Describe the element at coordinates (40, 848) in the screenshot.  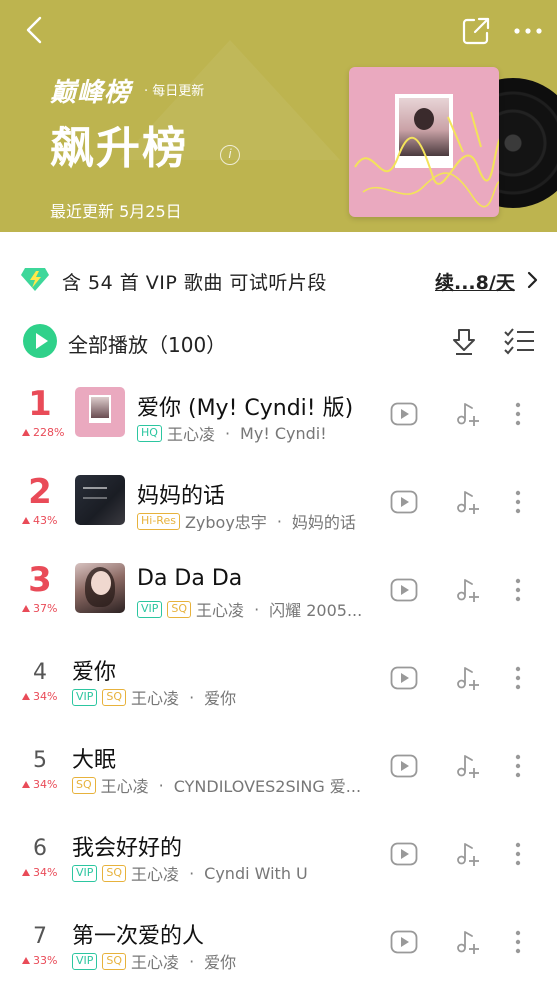
I see `song-rank: 6` at that location.